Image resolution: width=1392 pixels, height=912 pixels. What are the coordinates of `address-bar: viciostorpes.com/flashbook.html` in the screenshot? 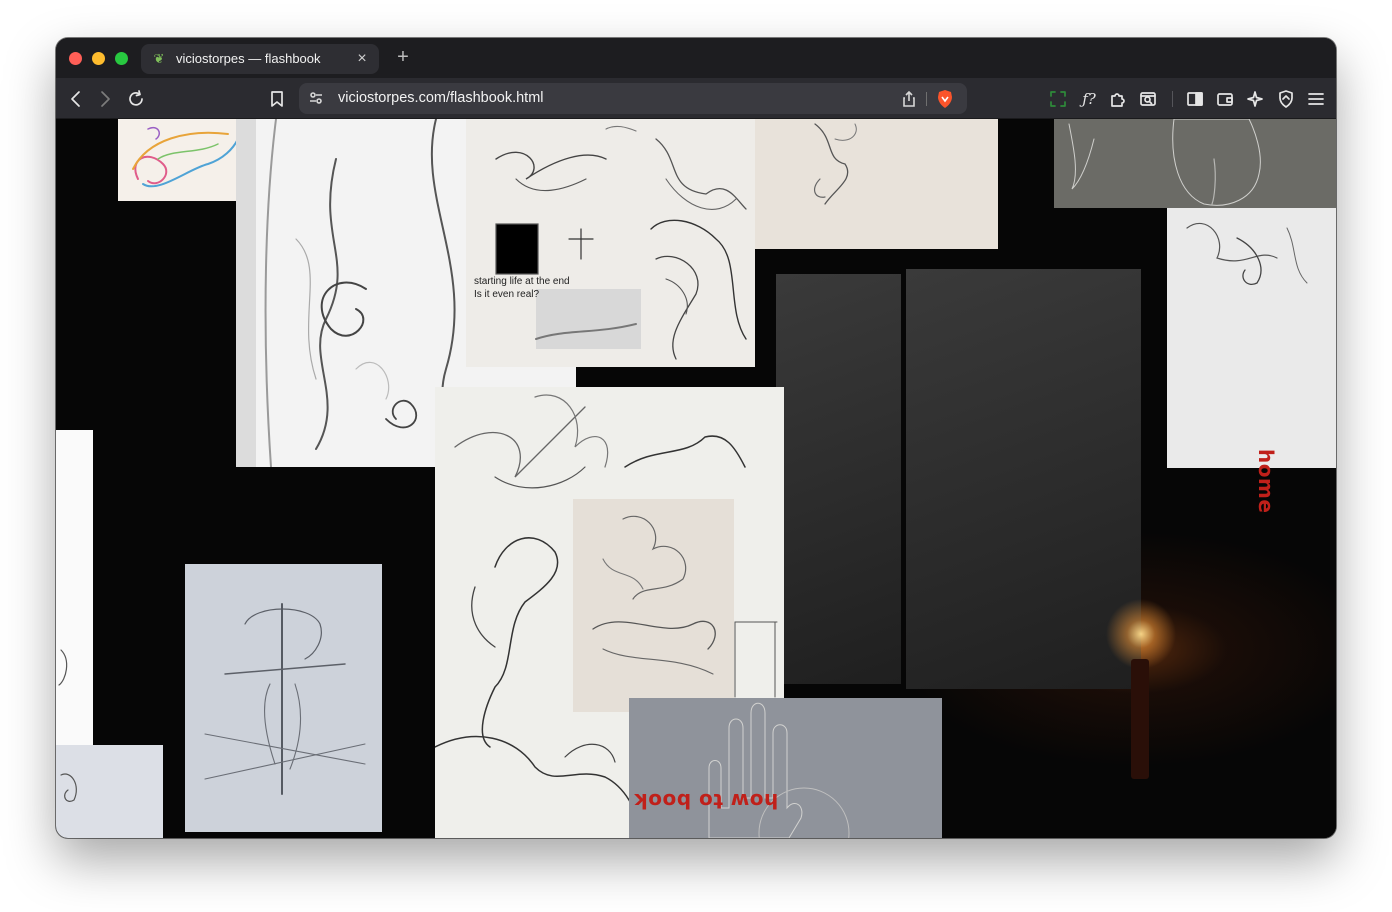 It's located at (633, 98).